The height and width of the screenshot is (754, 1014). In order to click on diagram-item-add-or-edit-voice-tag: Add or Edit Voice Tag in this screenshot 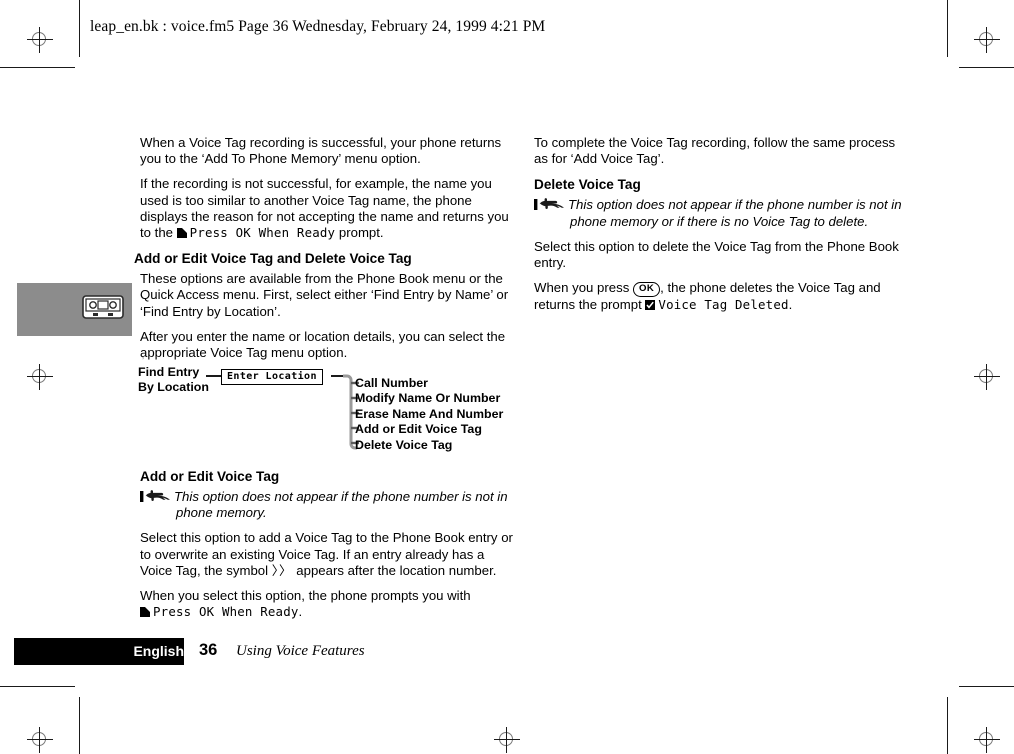, I will do `click(418, 429)`.